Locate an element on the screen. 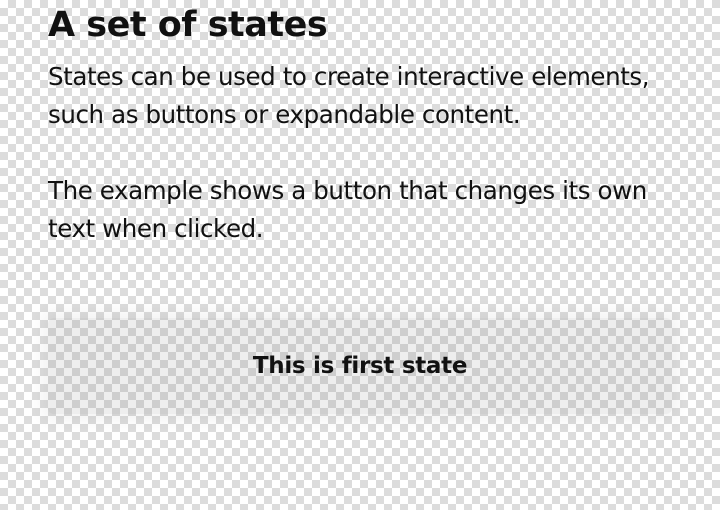  page-title: A set of states is located at coordinates (188, 25).